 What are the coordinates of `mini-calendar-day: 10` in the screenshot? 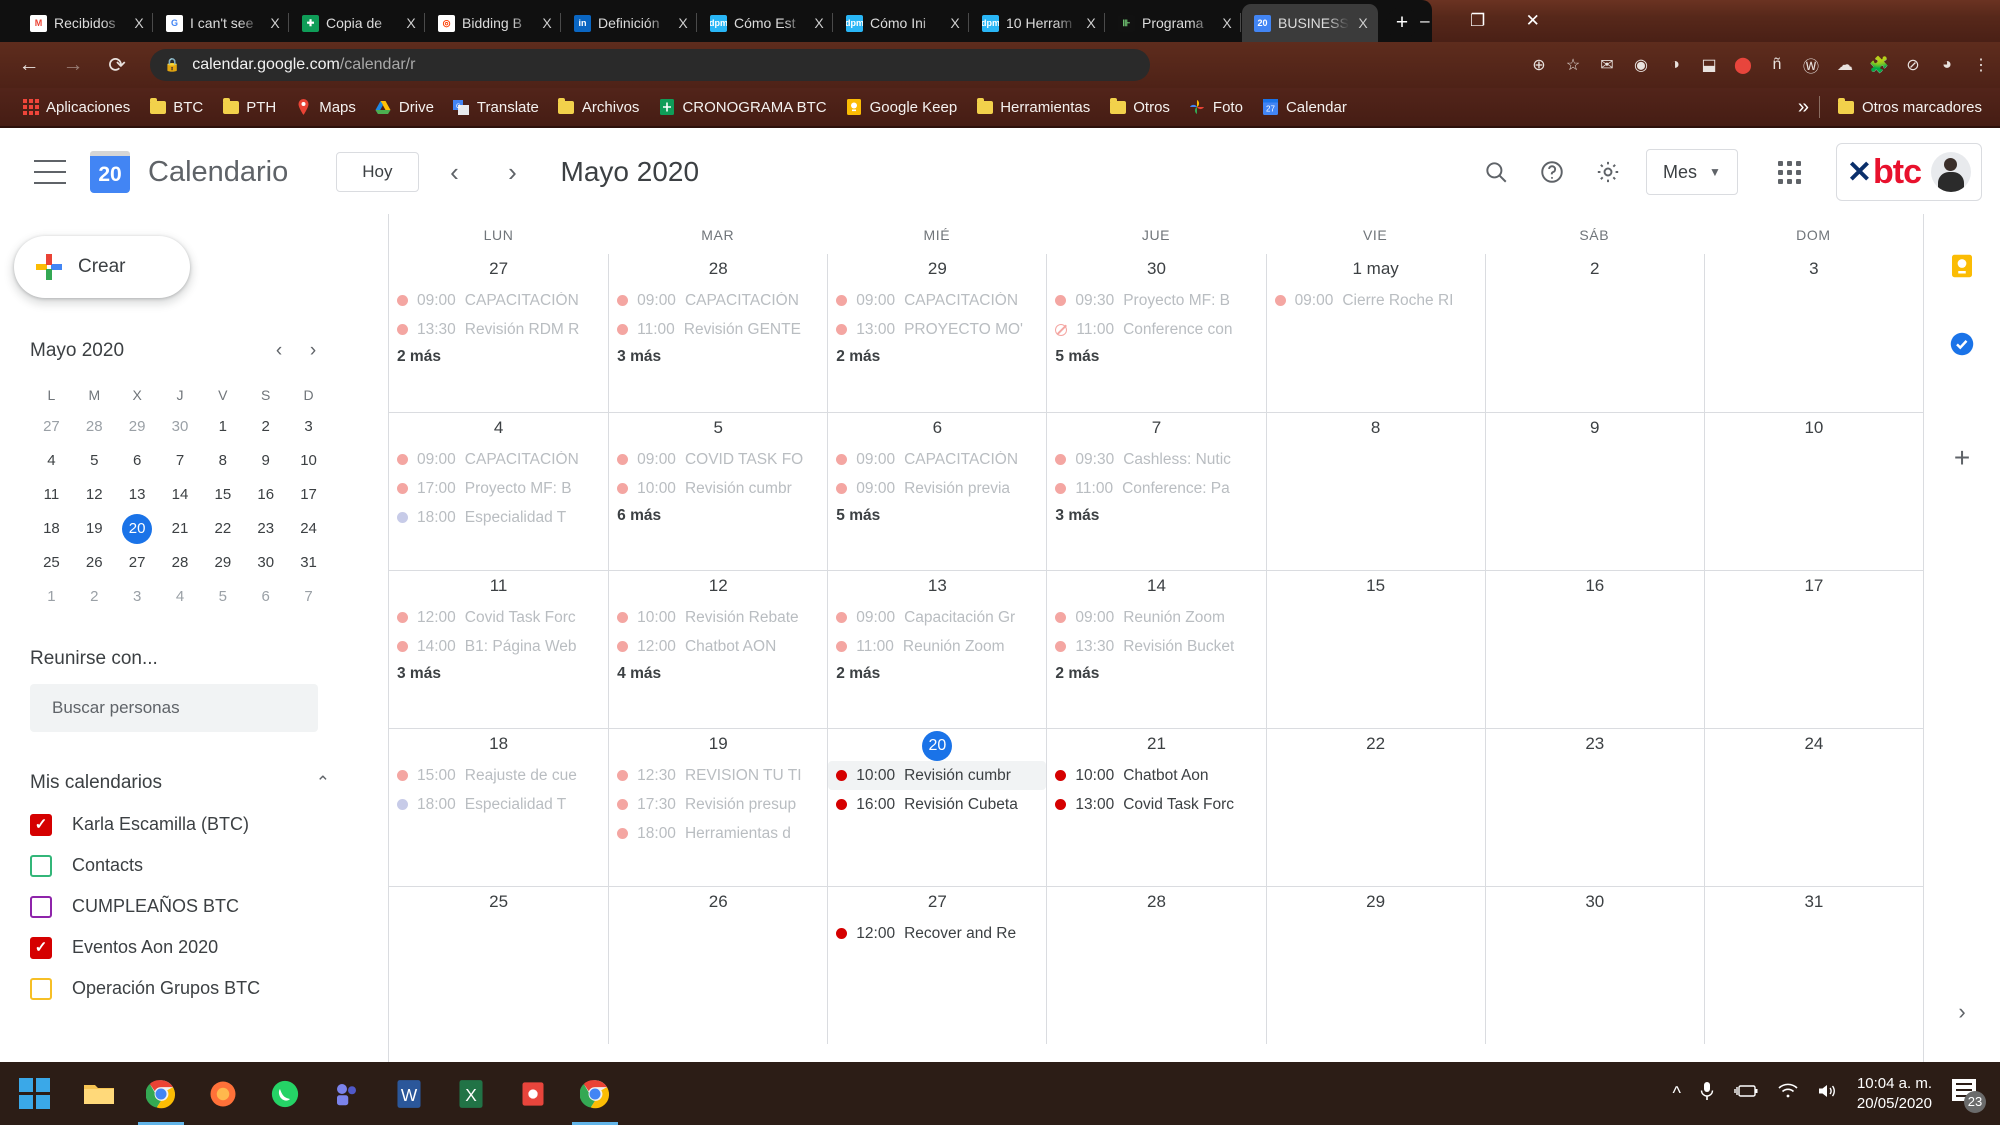 It's located at (308, 461).